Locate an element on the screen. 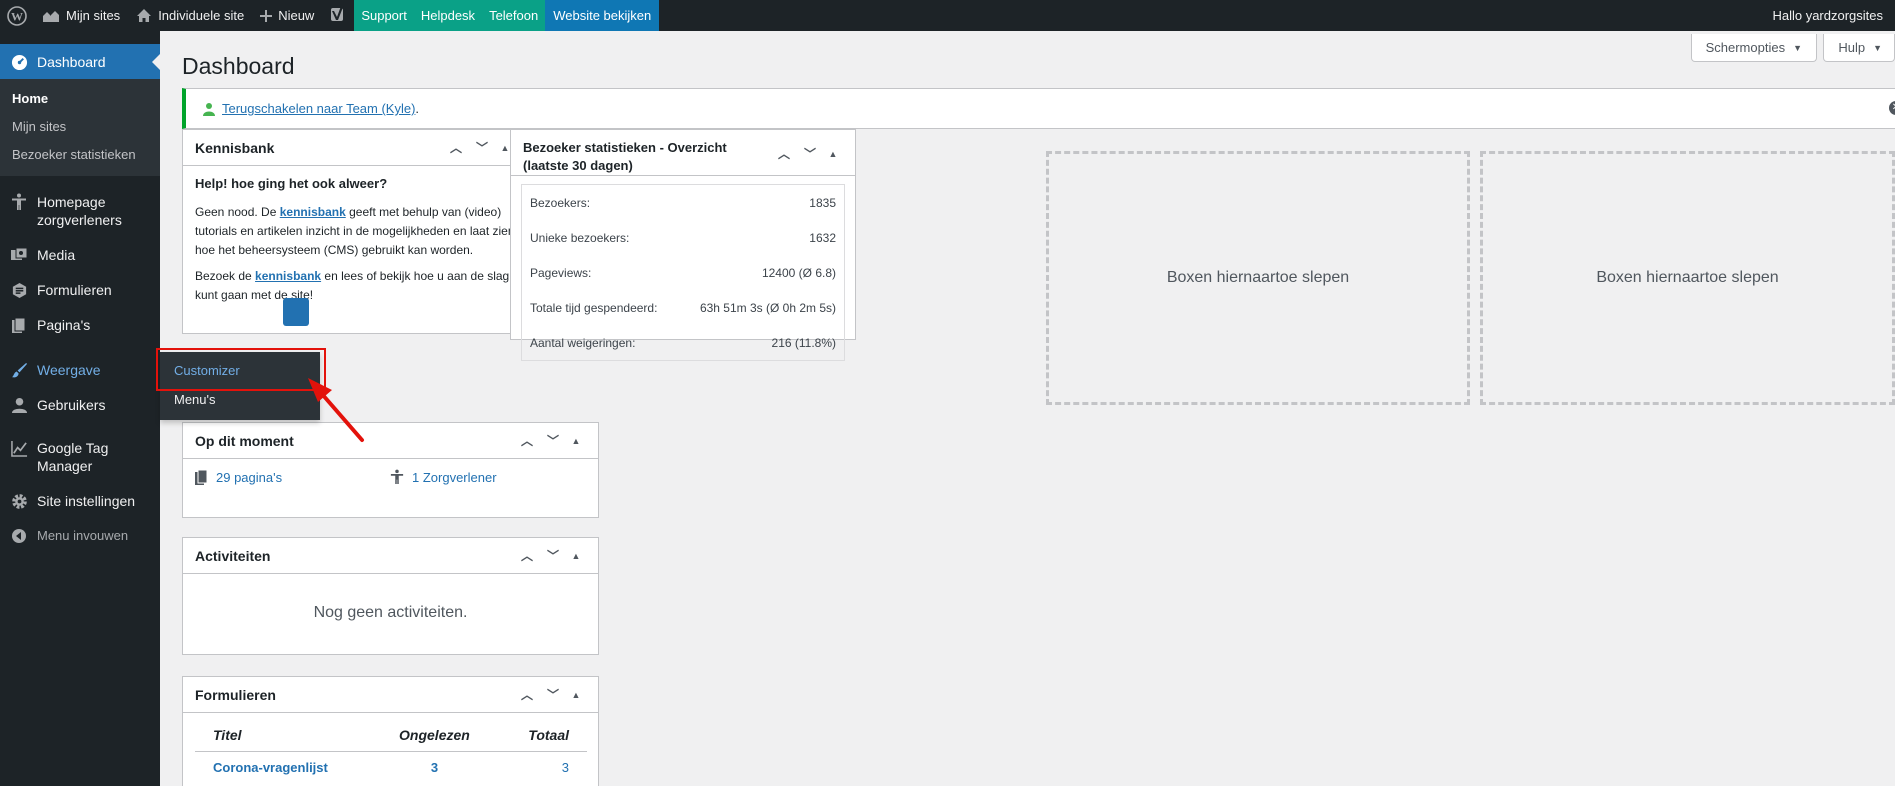 This screenshot has width=1895, height=786. menu-formulieren: Formulieren is located at coordinates (80, 289).